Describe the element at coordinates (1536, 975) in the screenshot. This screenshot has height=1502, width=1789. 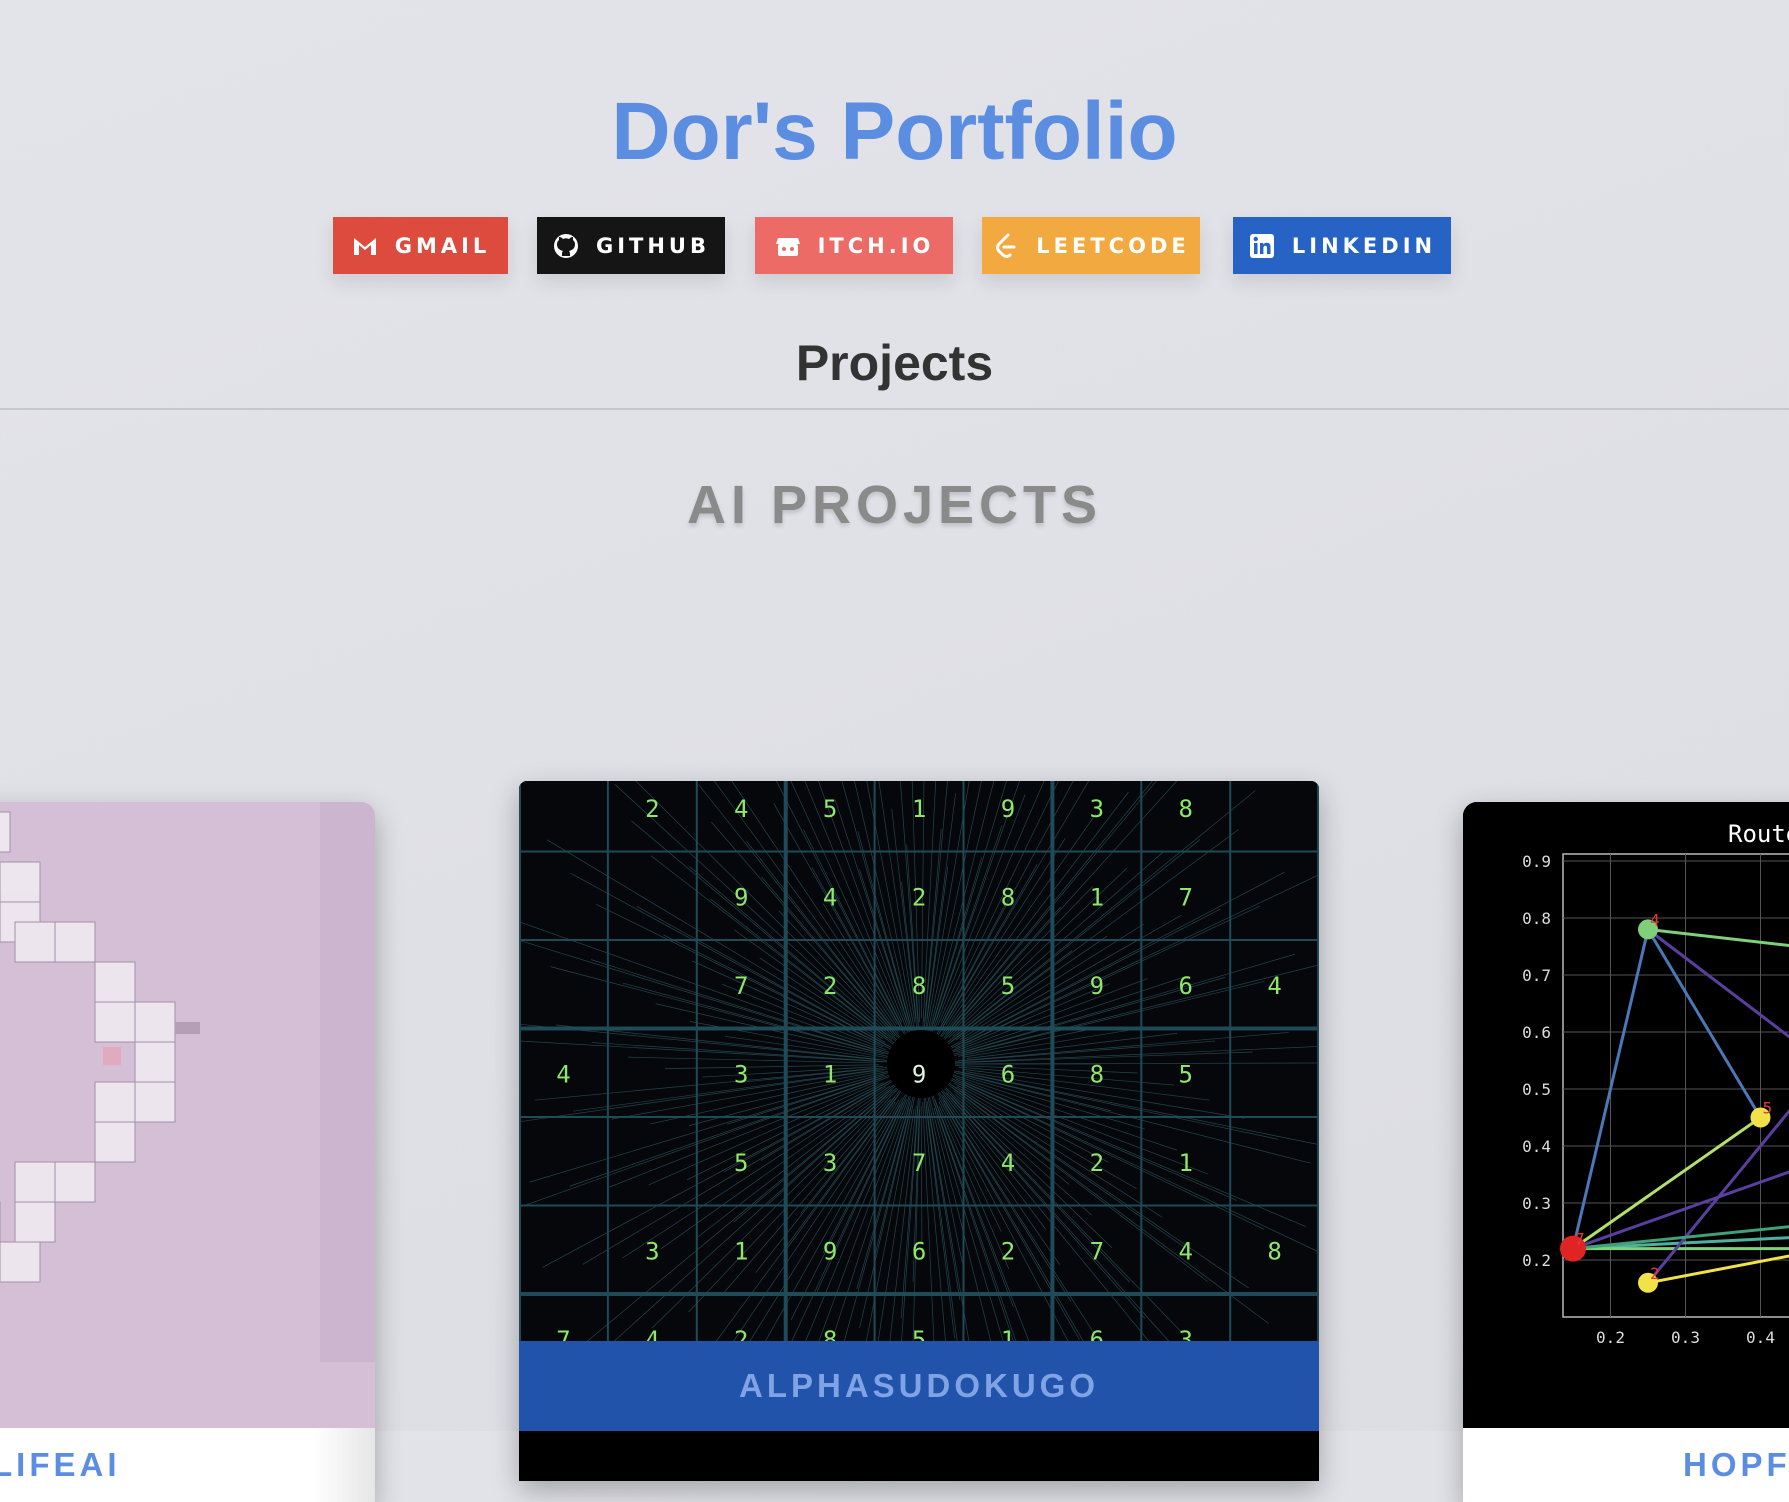
I see `y-tick-label: 0.7` at that location.